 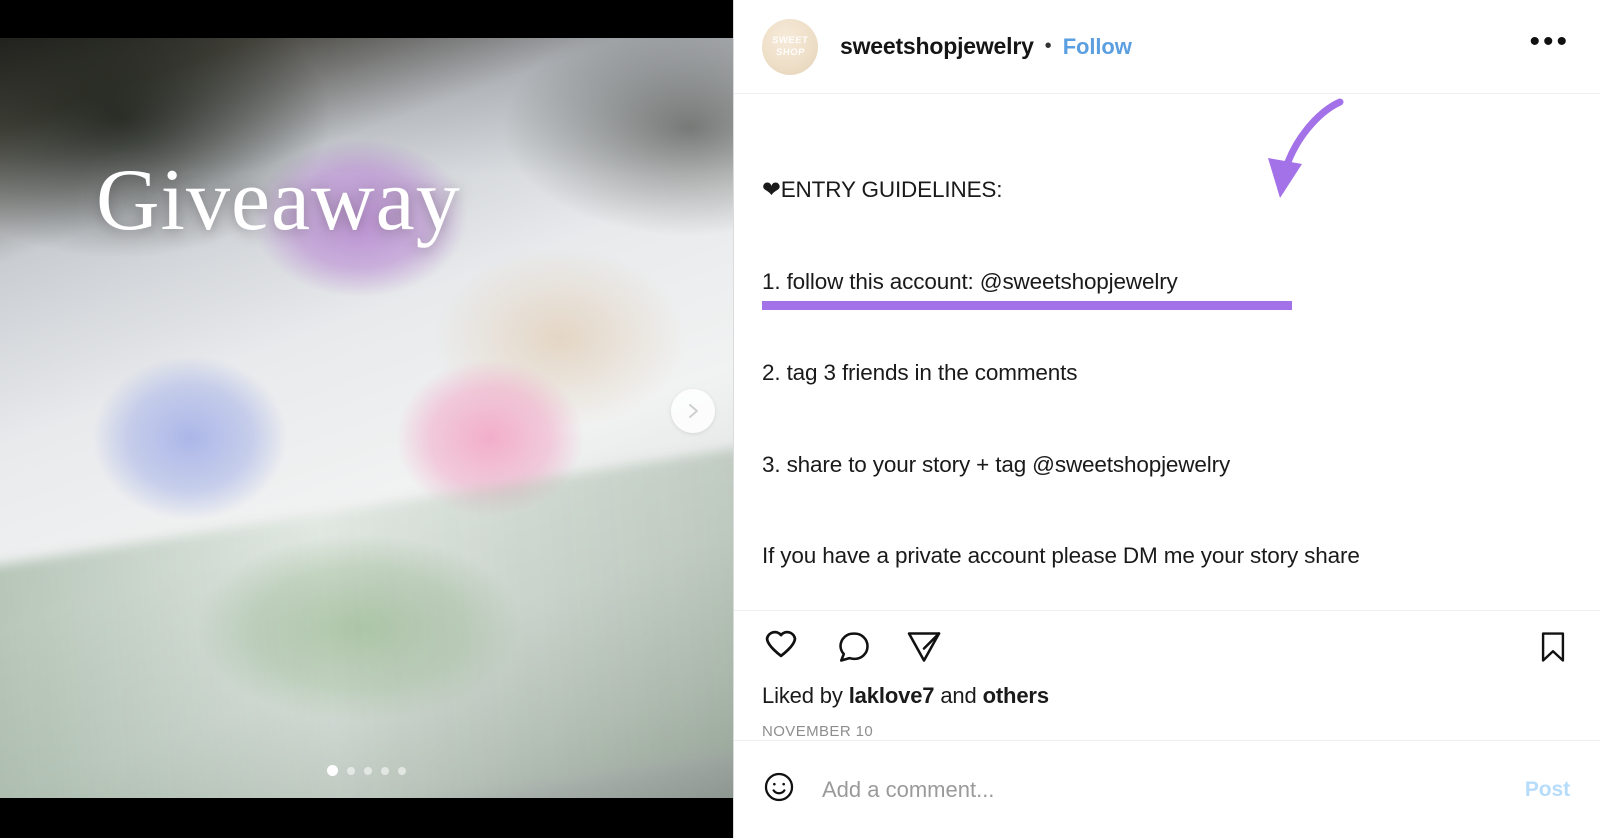 I want to click on likes-middle: and, so click(x=958, y=695).